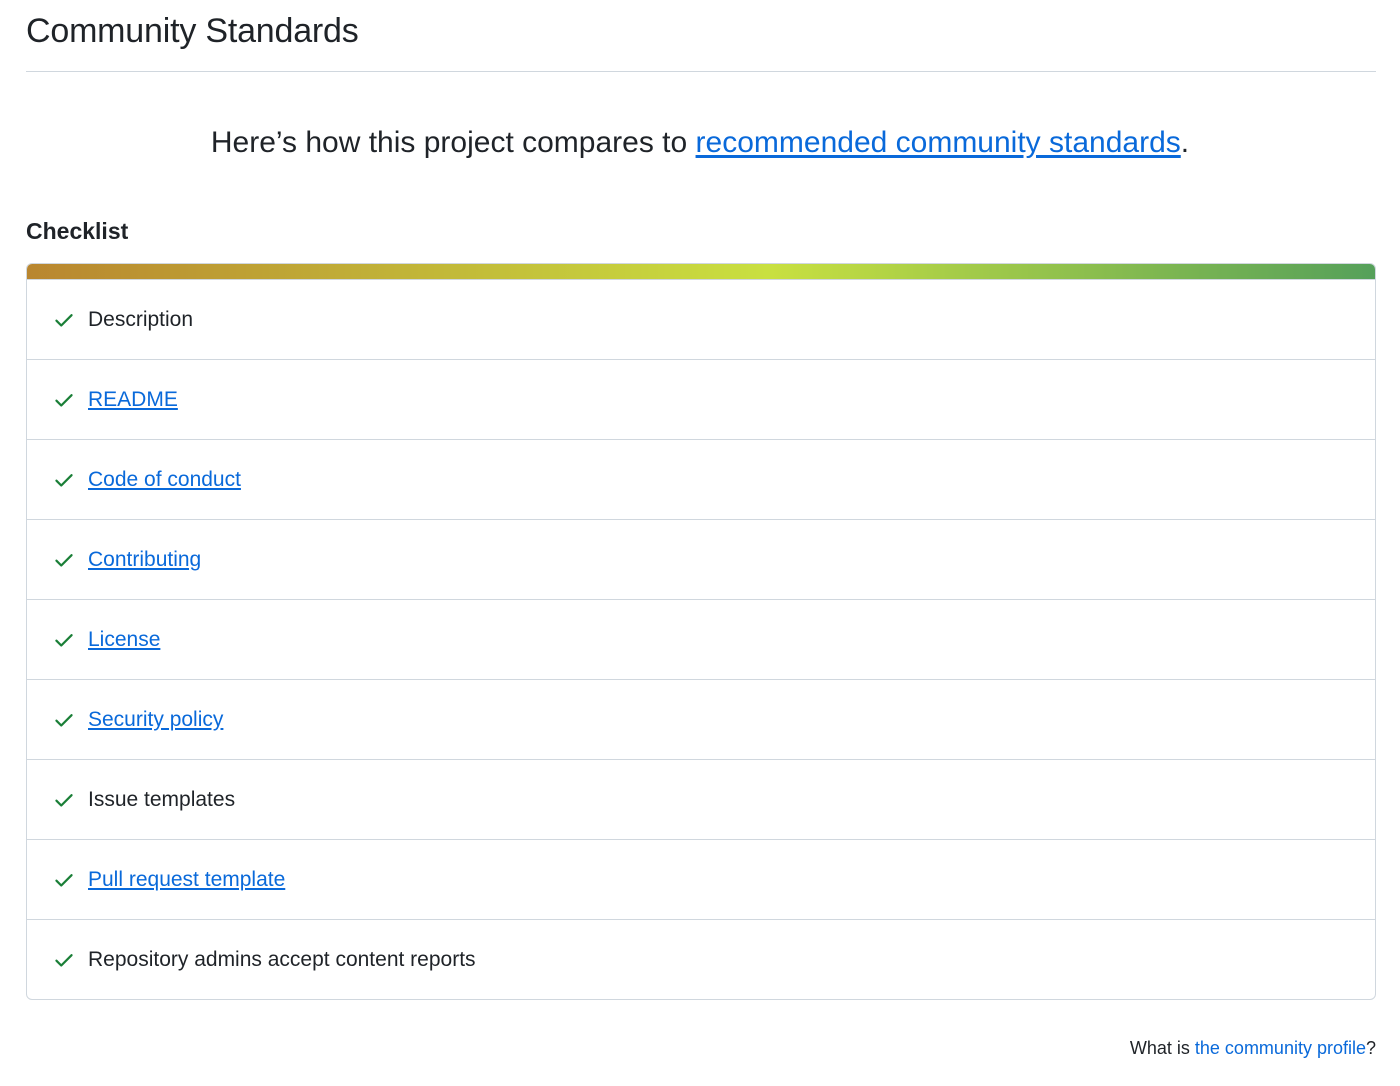 This screenshot has width=1400, height=1086. I want to click on checklist-item-label: Issue templates, so click(162, 799).